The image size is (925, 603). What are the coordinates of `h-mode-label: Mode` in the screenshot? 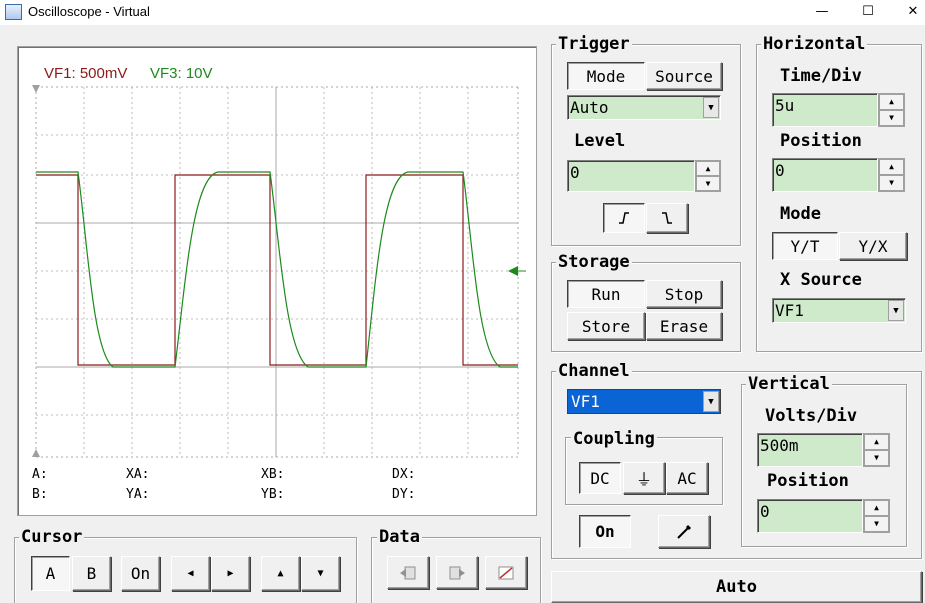 It's located at (800, 214).